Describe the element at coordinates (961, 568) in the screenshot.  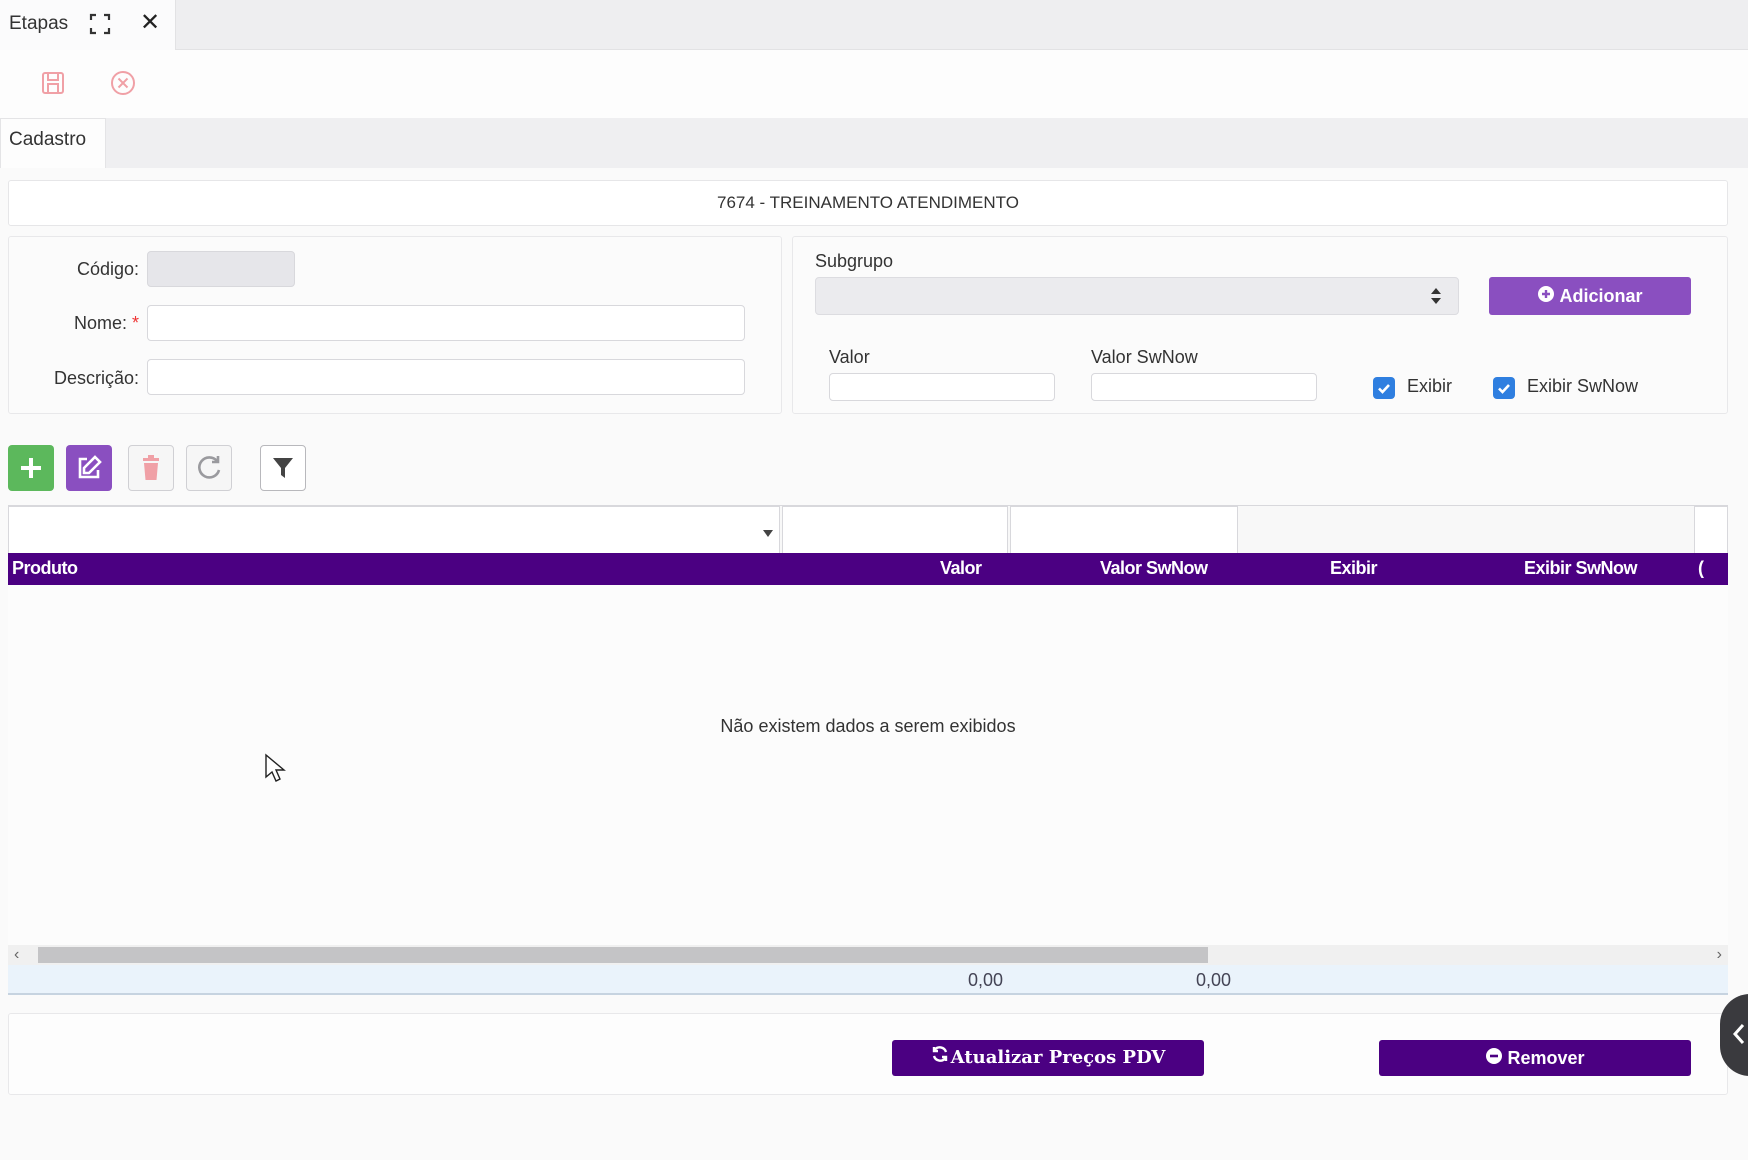
I see `col-valor: Valor` at that location.